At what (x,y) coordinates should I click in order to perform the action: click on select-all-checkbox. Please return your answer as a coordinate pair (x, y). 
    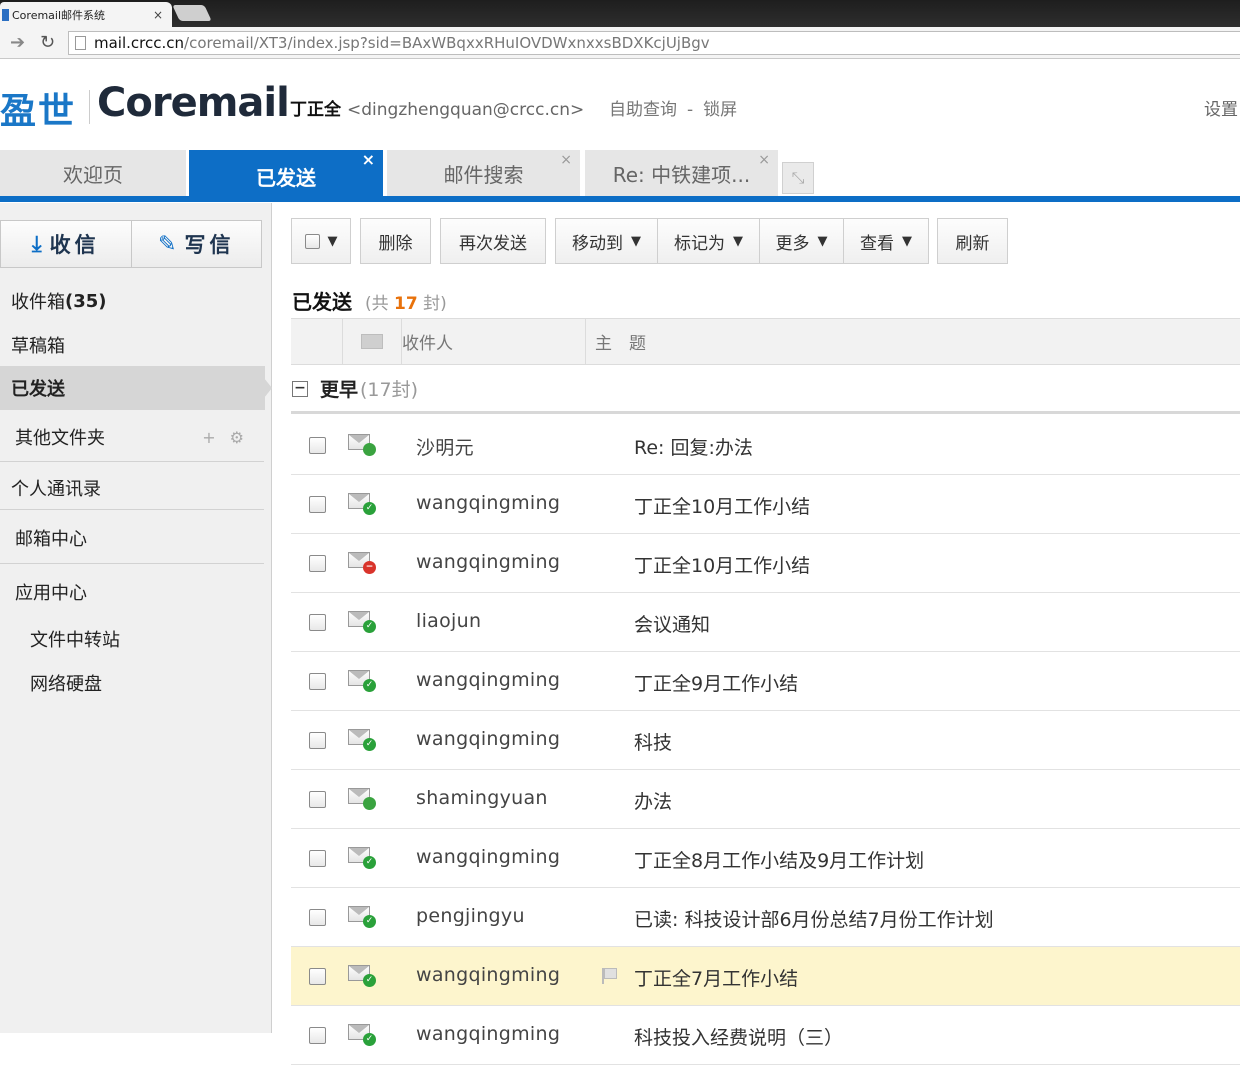
    Looking at the image, I should click on (312, 241).